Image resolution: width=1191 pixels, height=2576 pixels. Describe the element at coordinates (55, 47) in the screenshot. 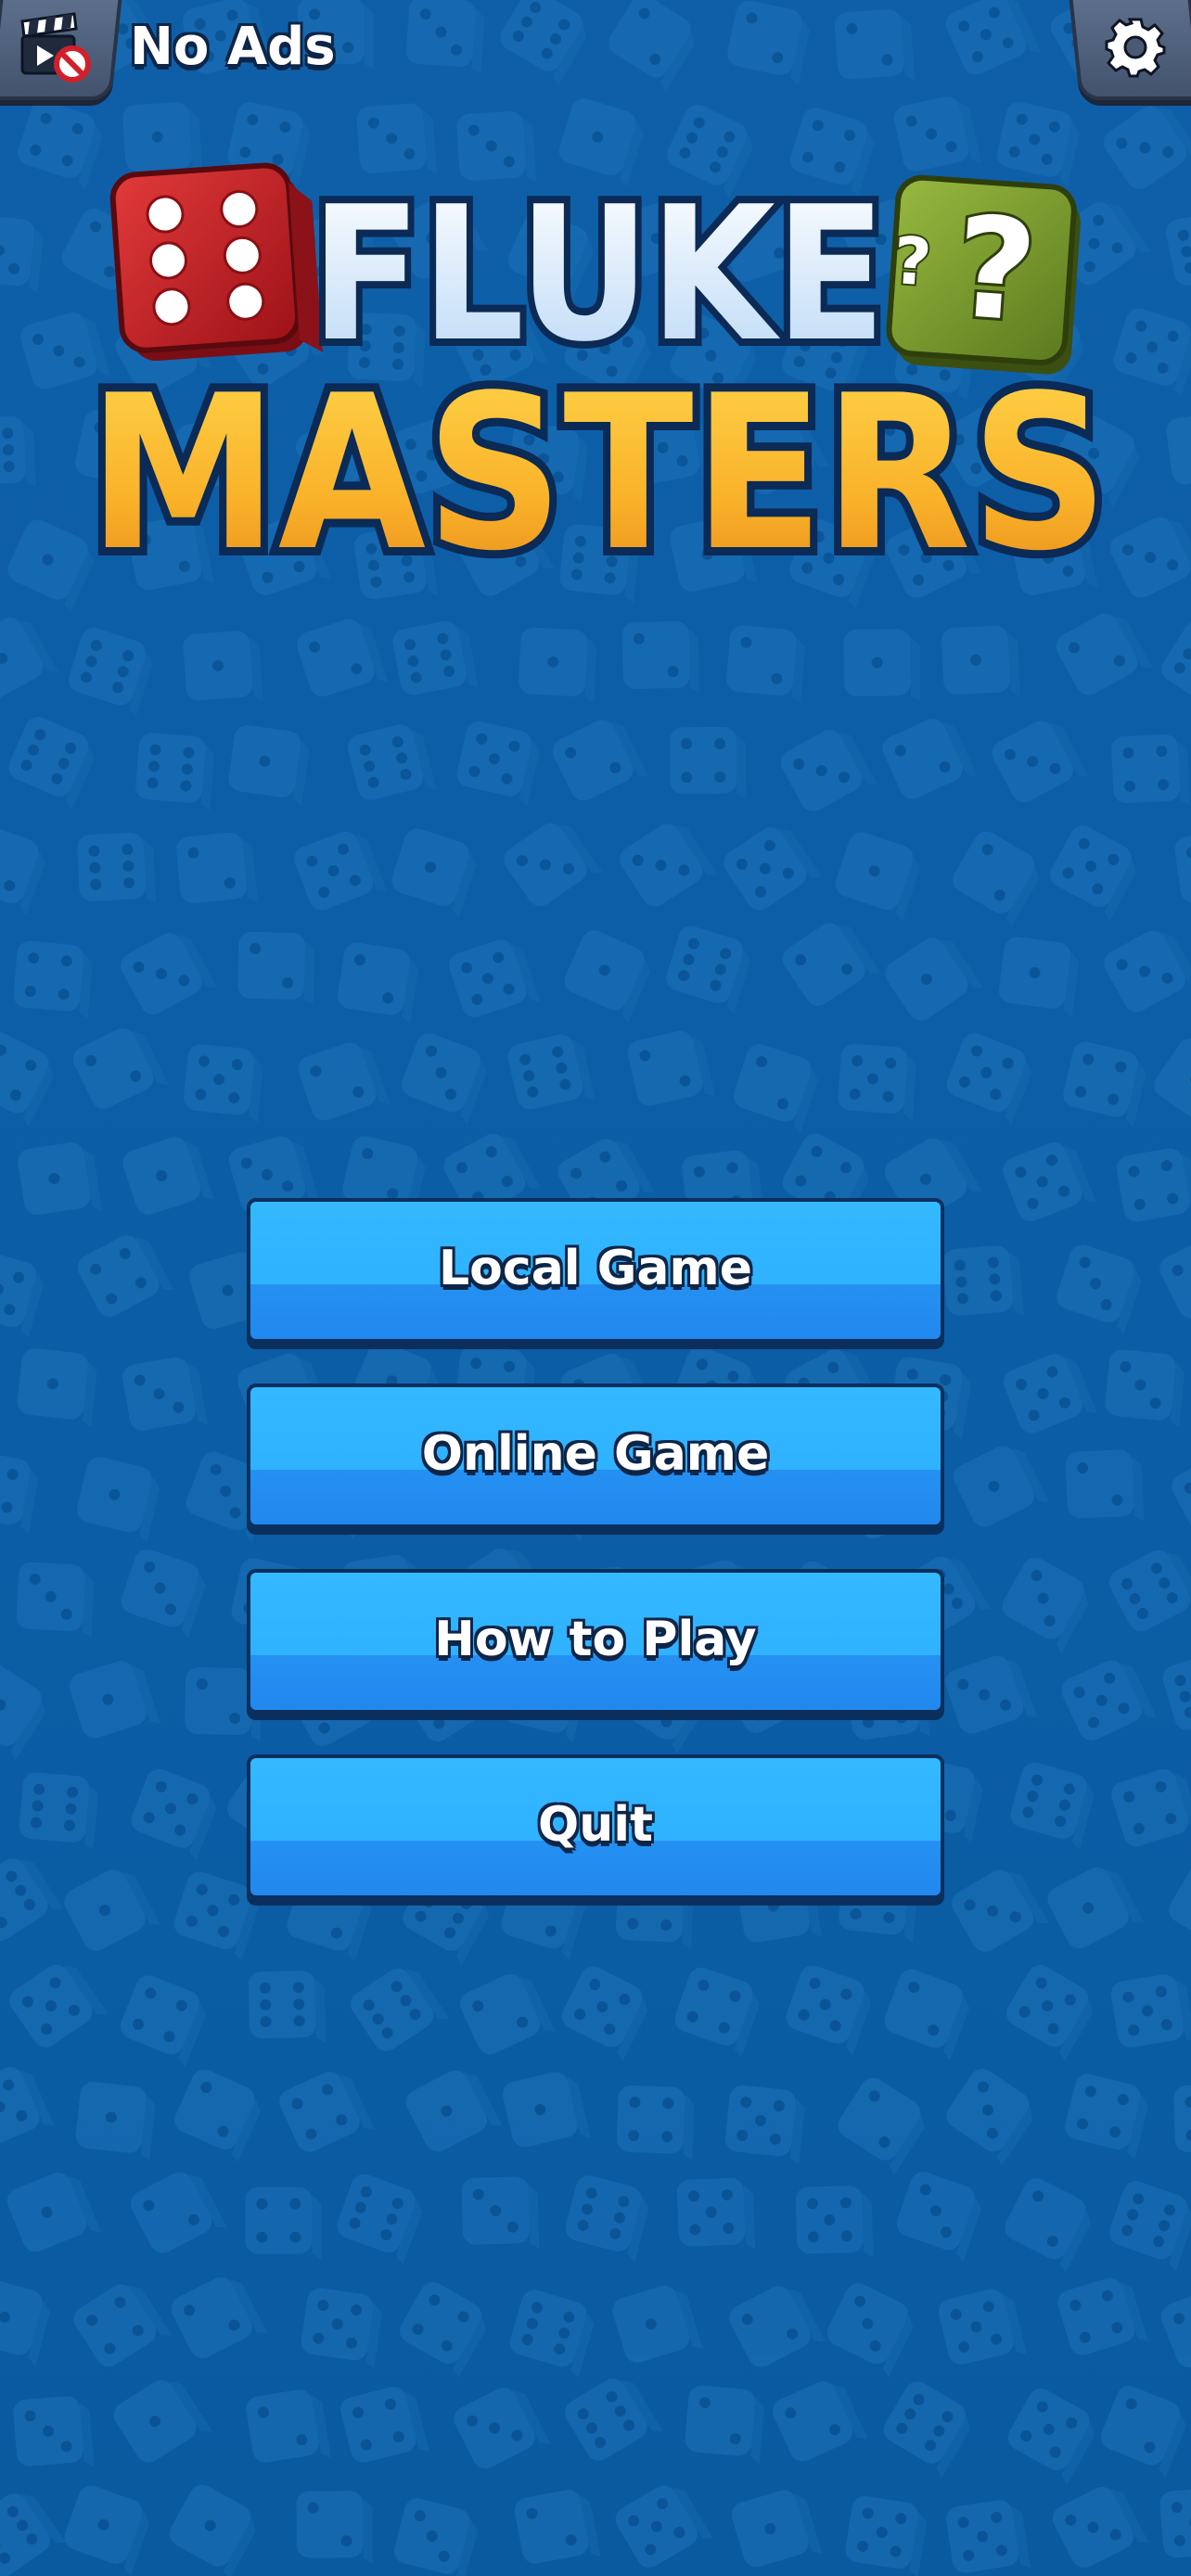

I see `clapperboard-no-ads-icon` at that location.